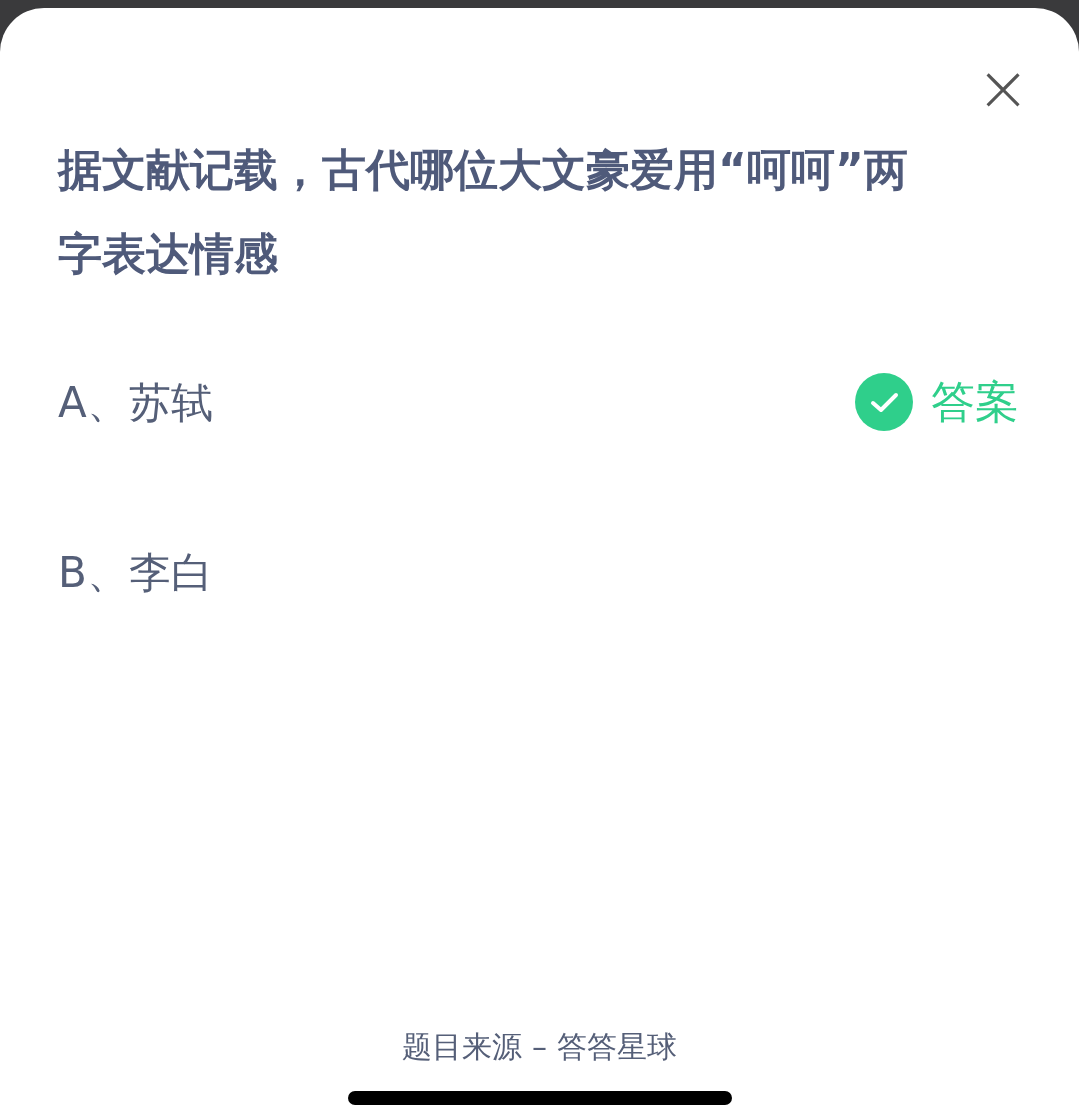 This screenshot has height=1117, width=1079. Describe the element at coordinates (135, 572) in the screenshot. I see `option-text: B、李白` at that location.